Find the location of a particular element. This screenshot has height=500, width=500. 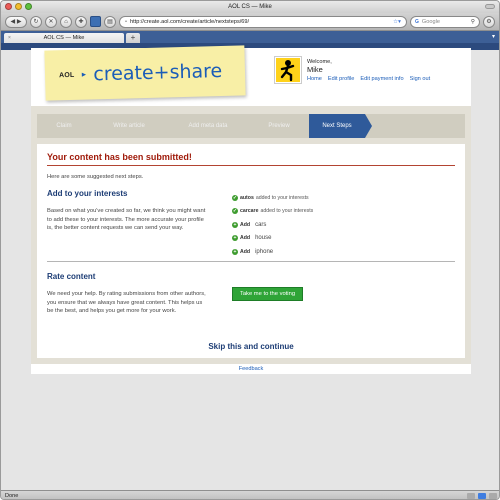

tab-active: × AOL CS — Mike is located at coordinates (64, 38).